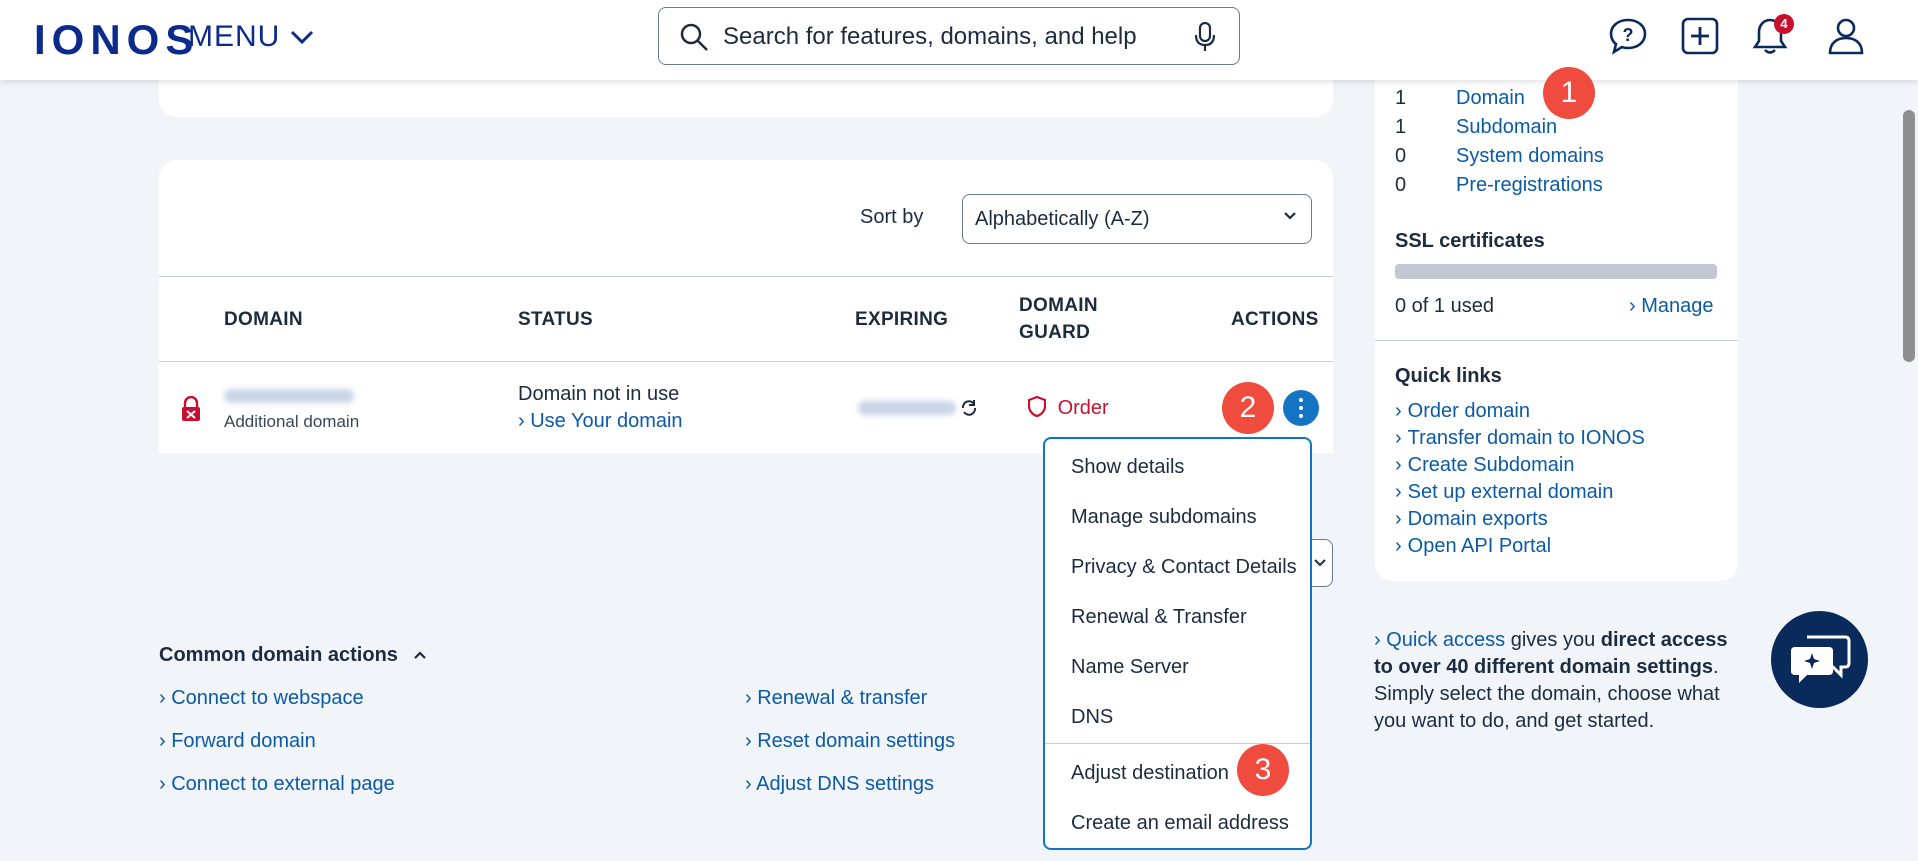 This screenshot has height=861, width=1918. What do you see at coordinates (1092, 717) in the screenshot?
I see `menu-item-dns: DNS` at bounding box center [1092, 717].